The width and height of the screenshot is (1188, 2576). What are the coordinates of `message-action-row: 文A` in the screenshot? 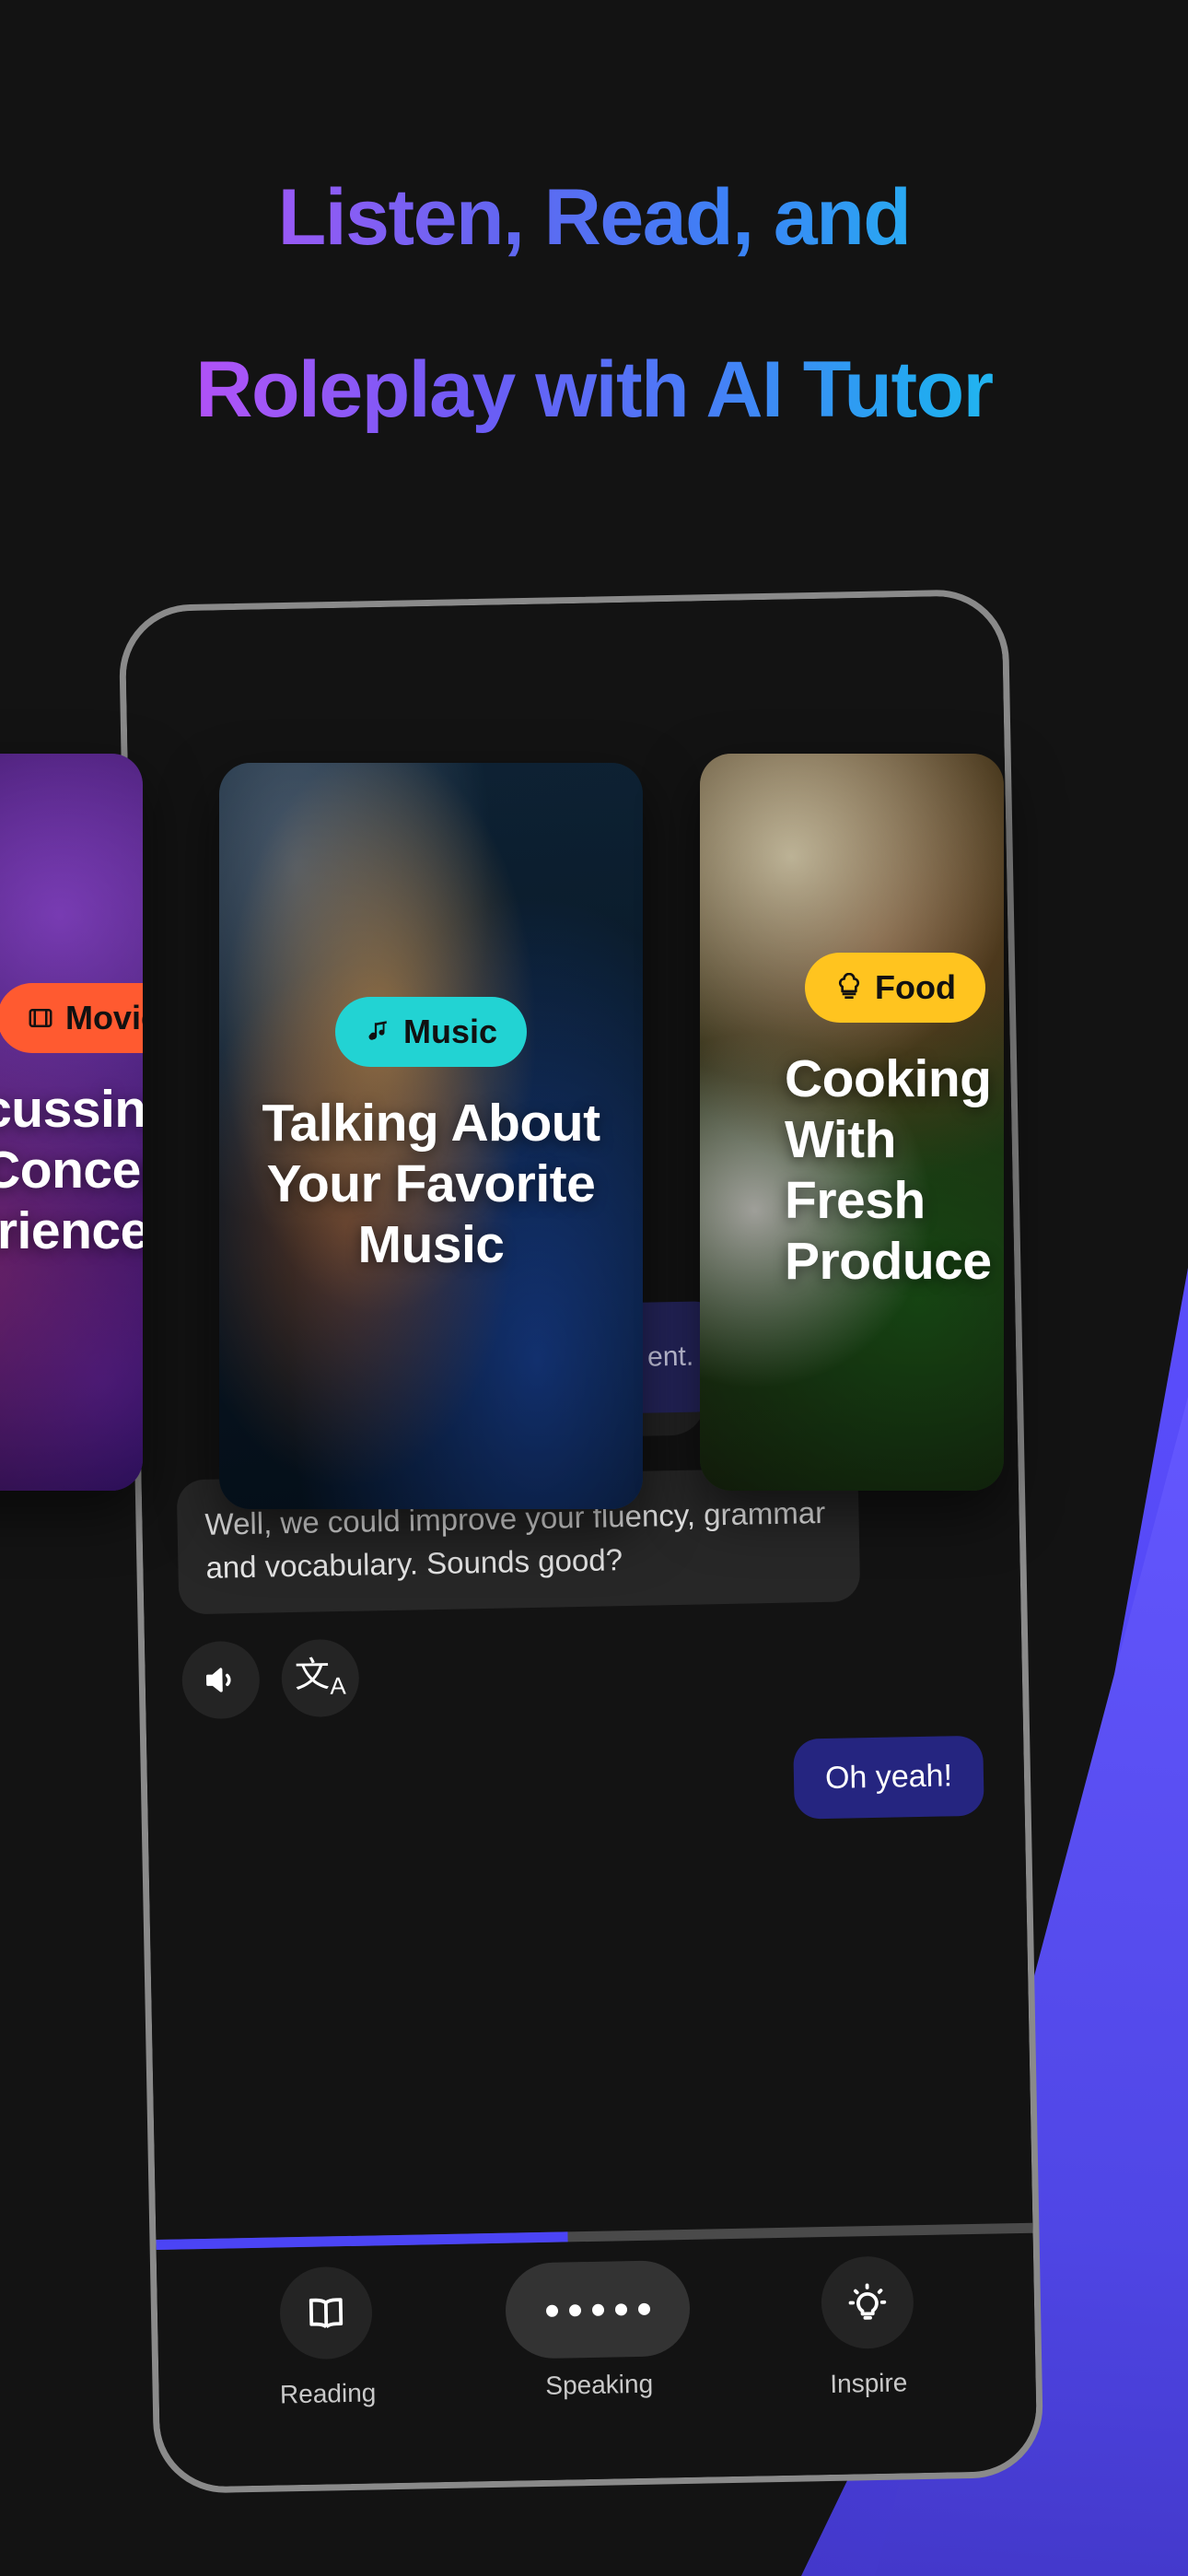 It's located at (585, 1673).